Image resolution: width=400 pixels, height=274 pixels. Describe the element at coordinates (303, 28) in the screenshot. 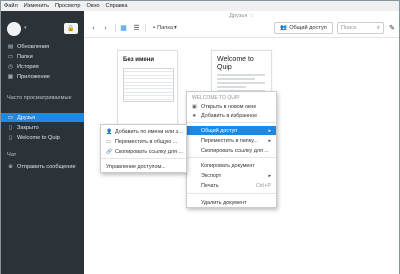

I see `share-button: 👥 Общий доступ` at that location.